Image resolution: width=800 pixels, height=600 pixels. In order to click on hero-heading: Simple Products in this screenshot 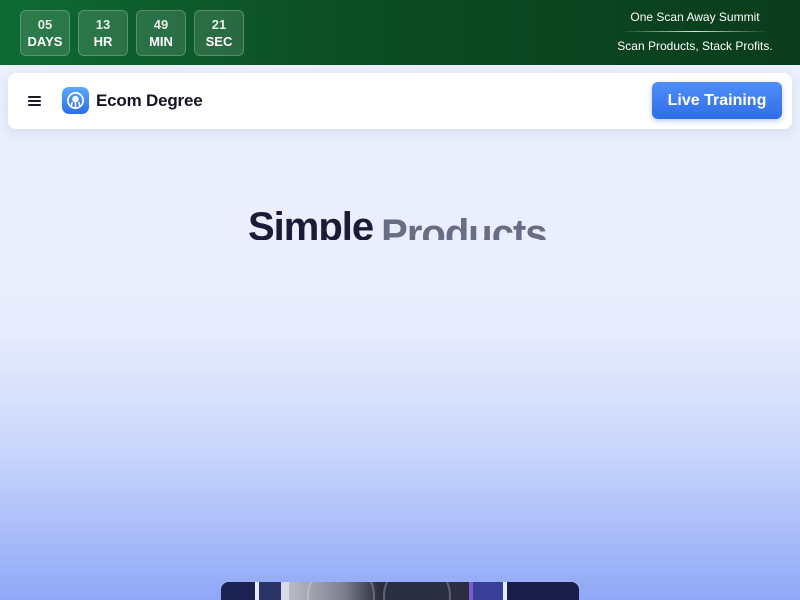, I will do `click(397, 220)`.